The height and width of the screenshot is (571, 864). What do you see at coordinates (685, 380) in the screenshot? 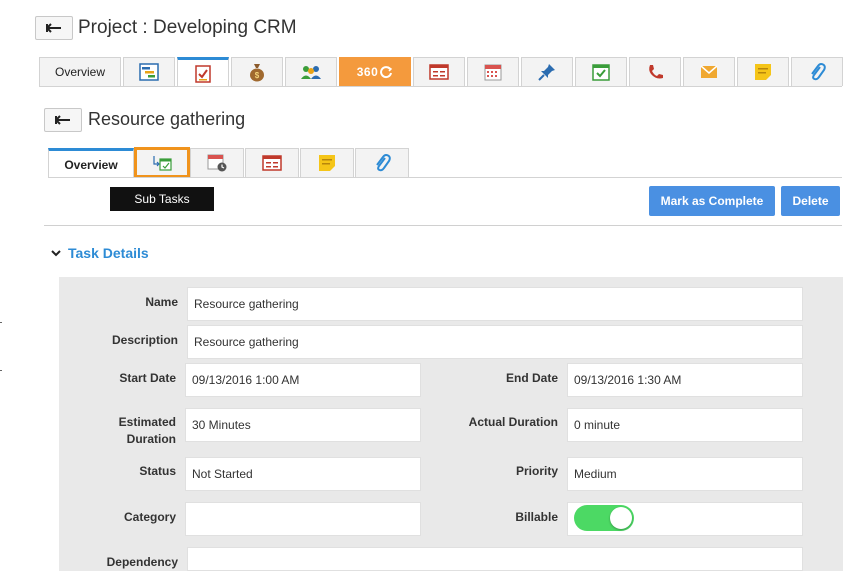
I see `end-date-field: 09/13/2016 1:30 AM` at bounding box center [685, 380].